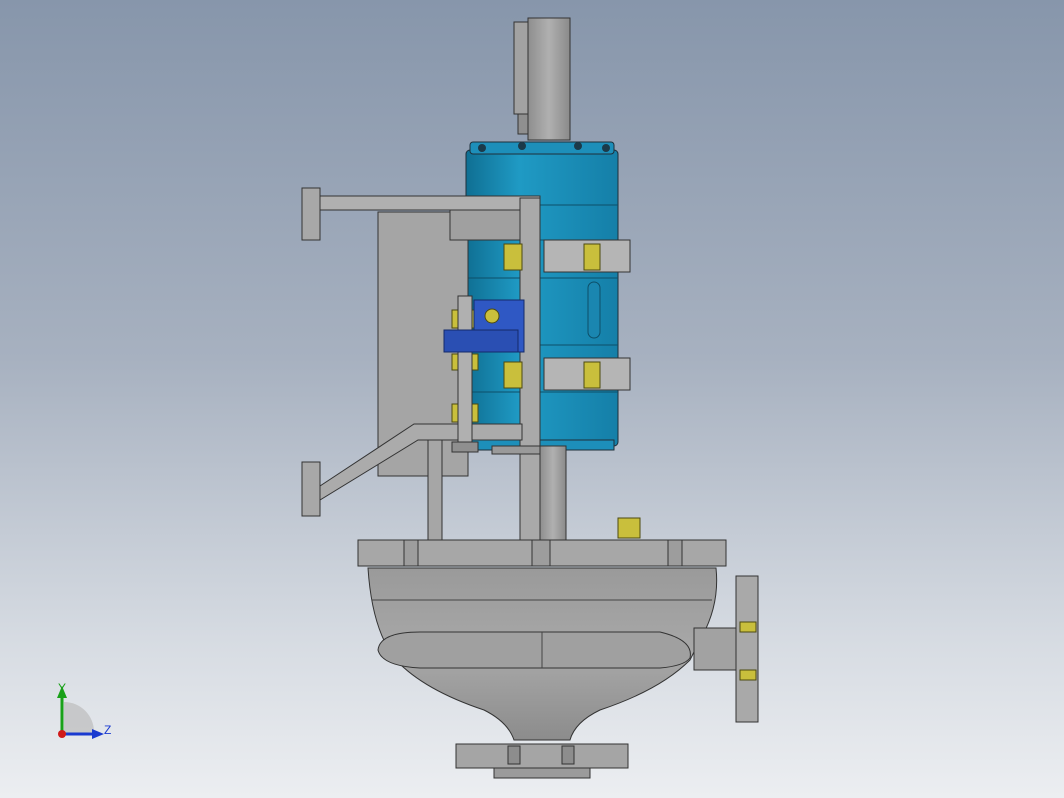 The width and height of the screenshot is (1064, 798). What do you see at coordinates (542, 654) in the screenshot?
I see `valve-body` at bounding box center [542, 654].